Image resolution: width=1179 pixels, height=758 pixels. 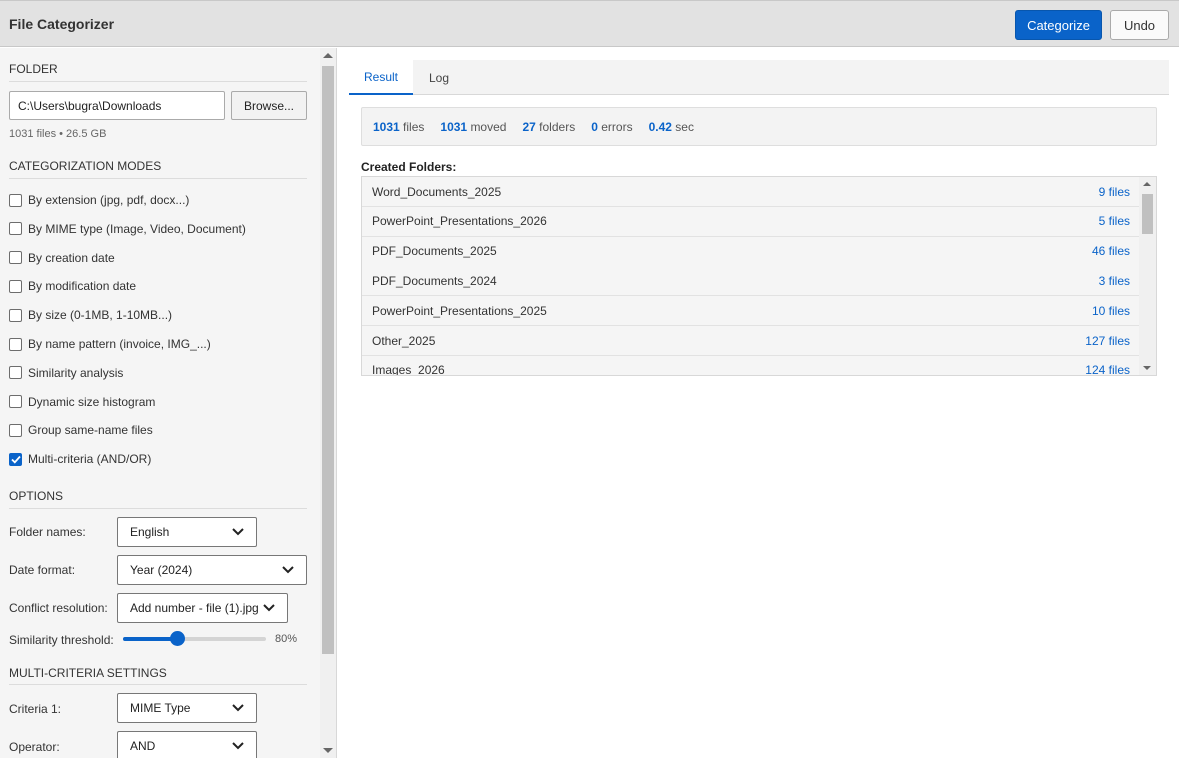 What do you see at coordinates (100, 315) in the screenshot?
I see `mode-option-label: By size (0-1MB, 1-10MB...)` at bounding box center [100, 315].